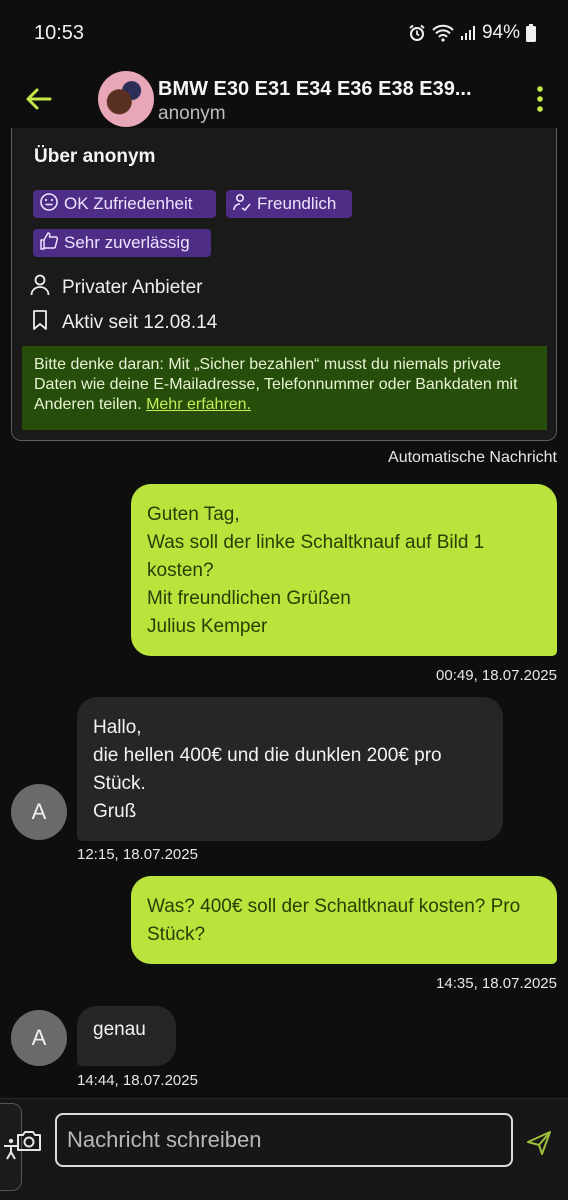 The width and height of the screenshot is (568, 1200). What do you see at coordinates (49, 243) in the screenshot?
I see `thumbs-up-icon` at bounding box center [49, 243].